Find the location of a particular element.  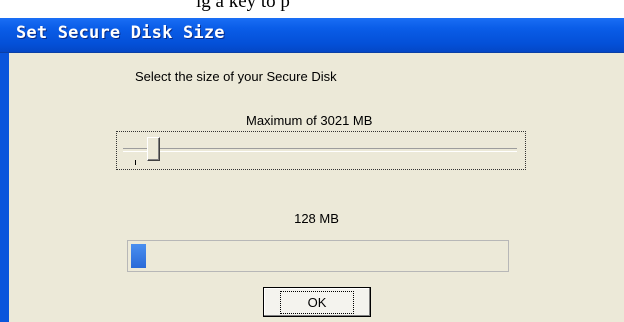

instruction-text: Select the size of your Secure Disk is located at coordinates (236, 76).